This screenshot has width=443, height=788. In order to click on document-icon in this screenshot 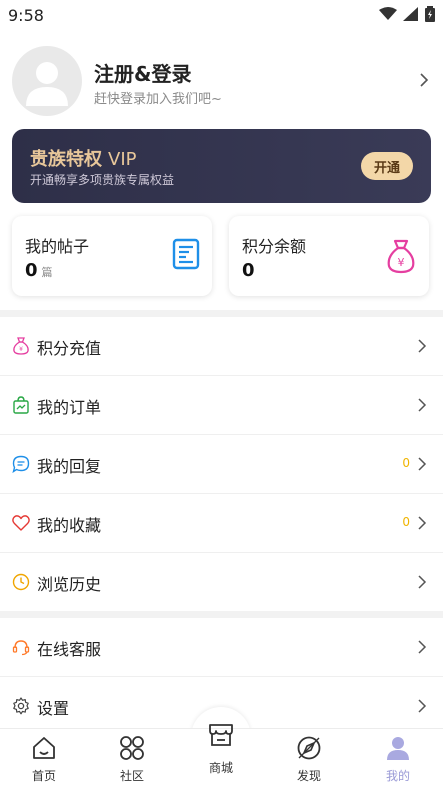, I will do `click(186, 254)`.